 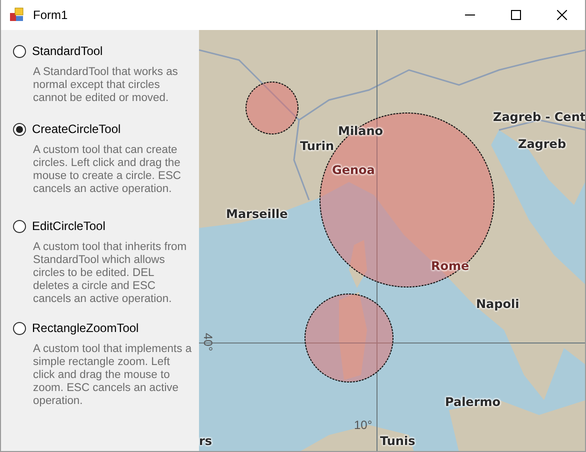 What do you see at coordinates (106, 129) in the screenshot?
I see `radio-button: CreateCircleTool` at bounding box center [106, 129].